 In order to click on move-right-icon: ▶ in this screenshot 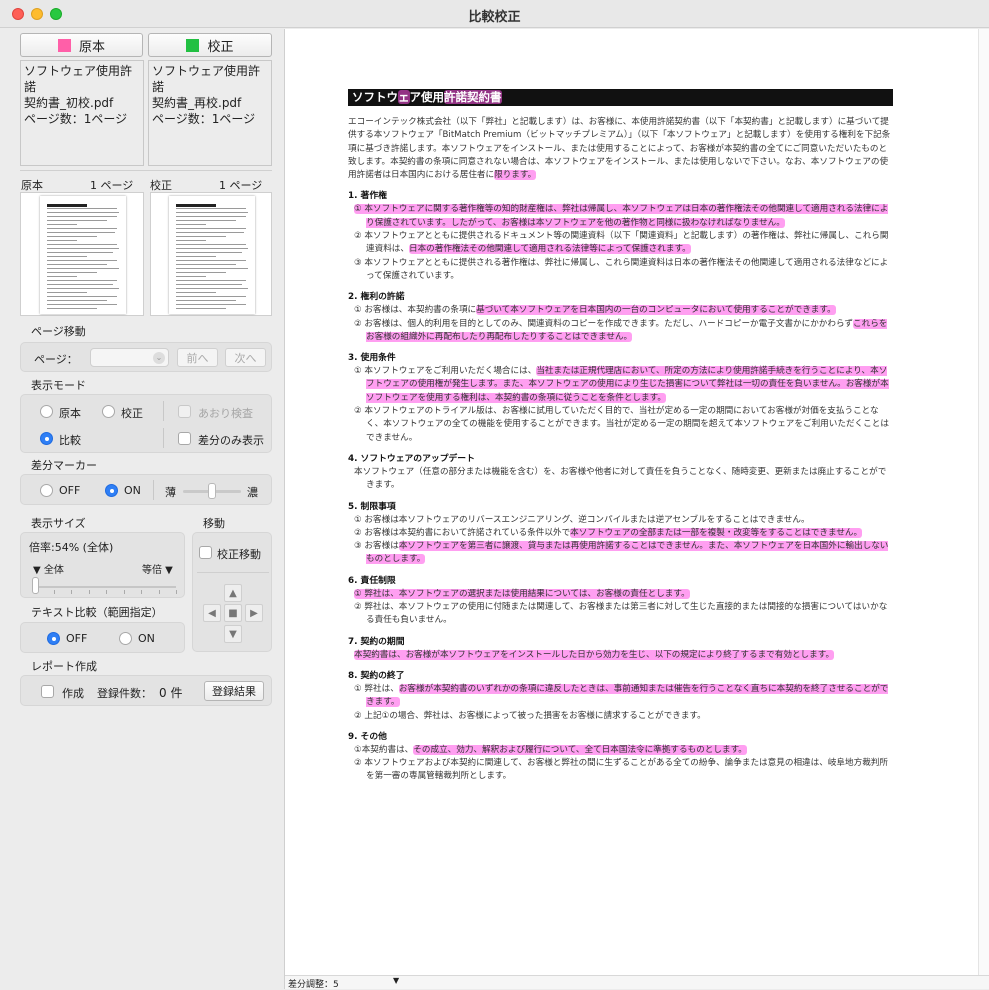, I will do `click(254, 613)`.